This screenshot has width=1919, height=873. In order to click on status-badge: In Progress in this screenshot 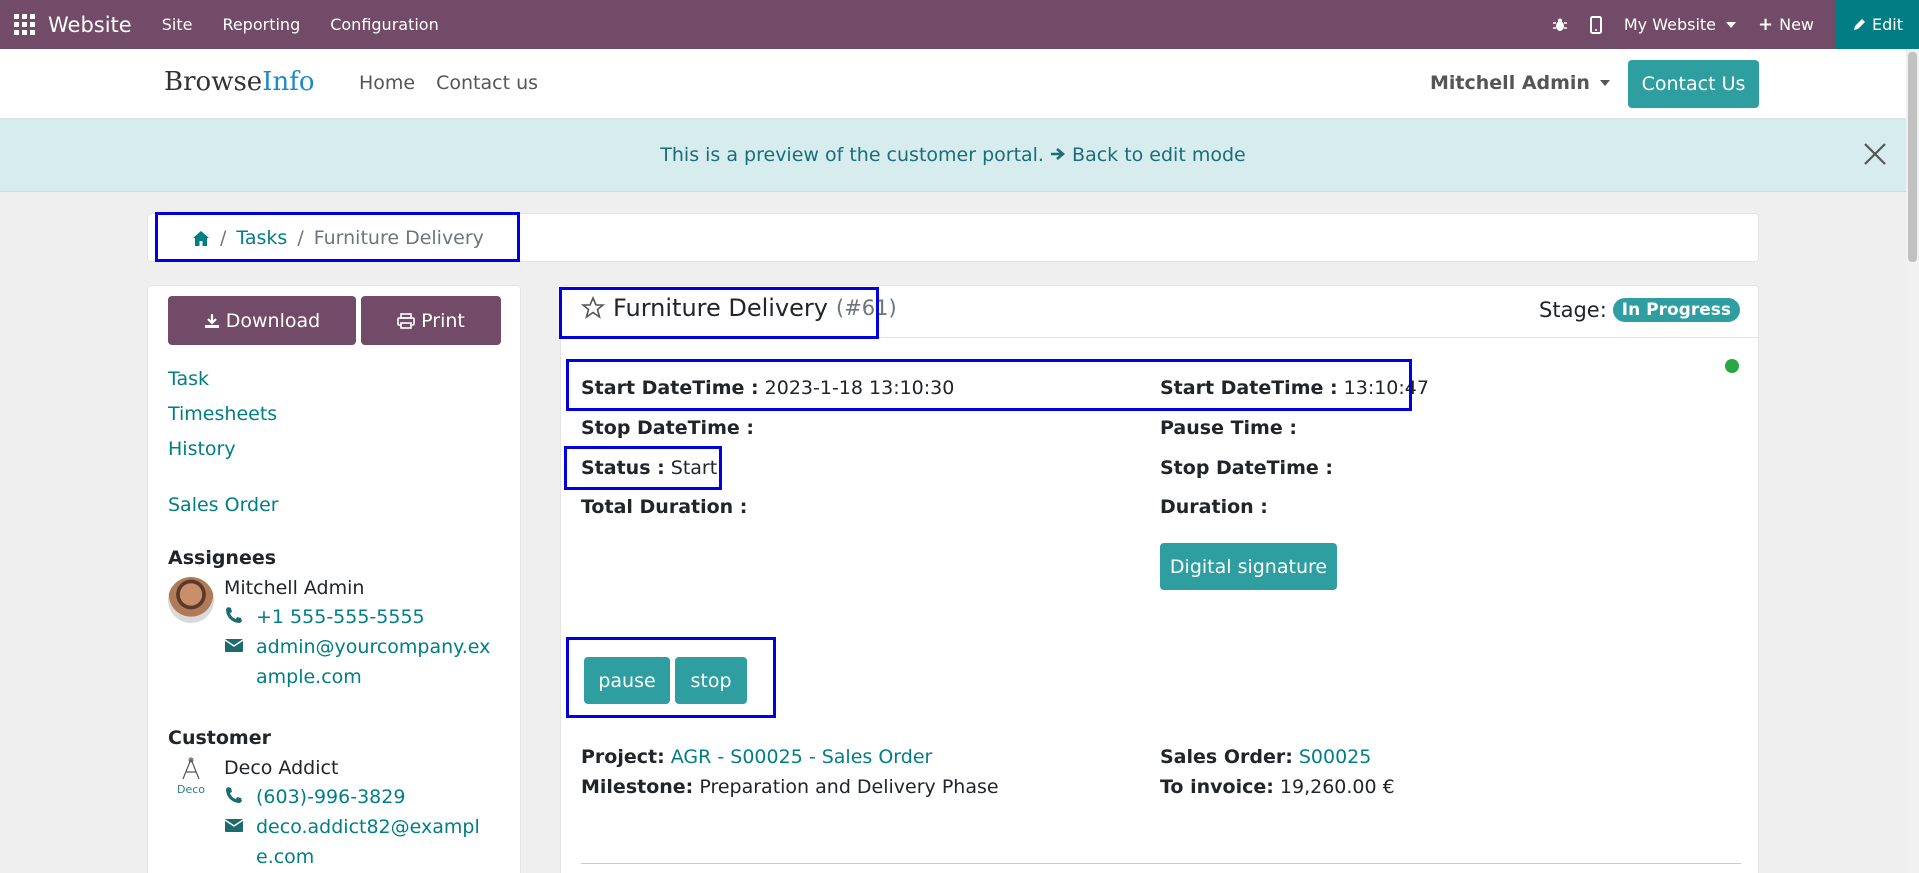, I will do `click(1676, 310)`.